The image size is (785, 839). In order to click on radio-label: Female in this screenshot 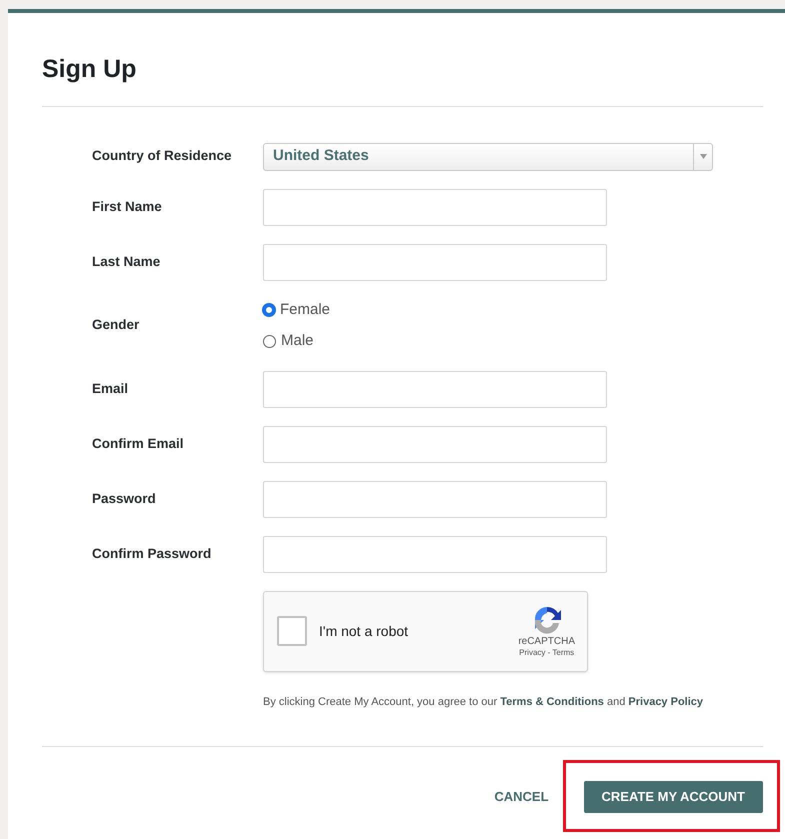, I will do `click(305, 310)`.